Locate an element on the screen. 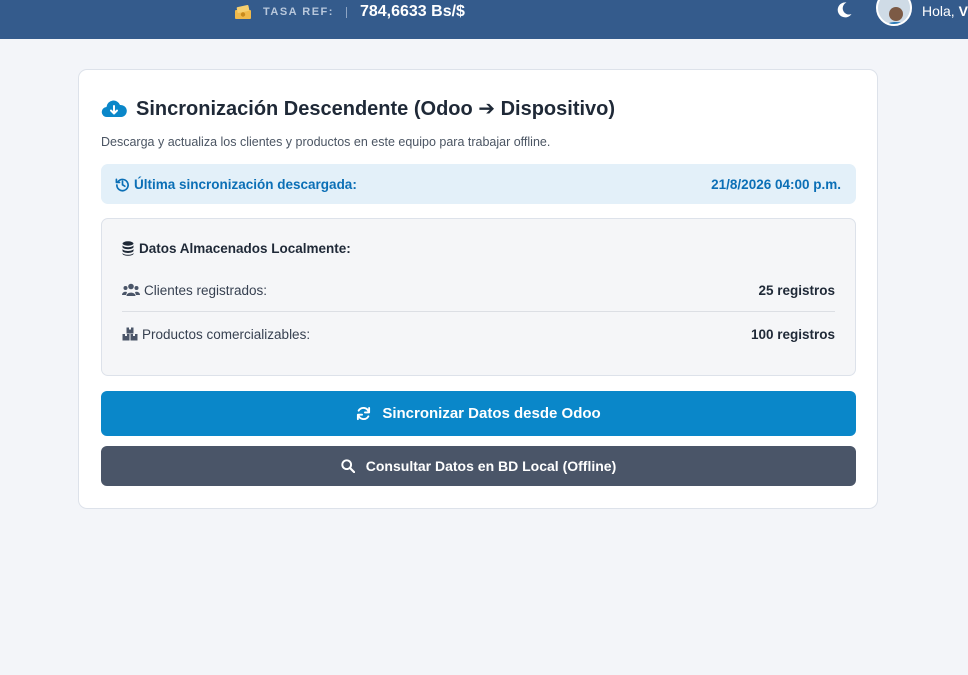  cloud-download-icon is located at coordinates (114, 108).